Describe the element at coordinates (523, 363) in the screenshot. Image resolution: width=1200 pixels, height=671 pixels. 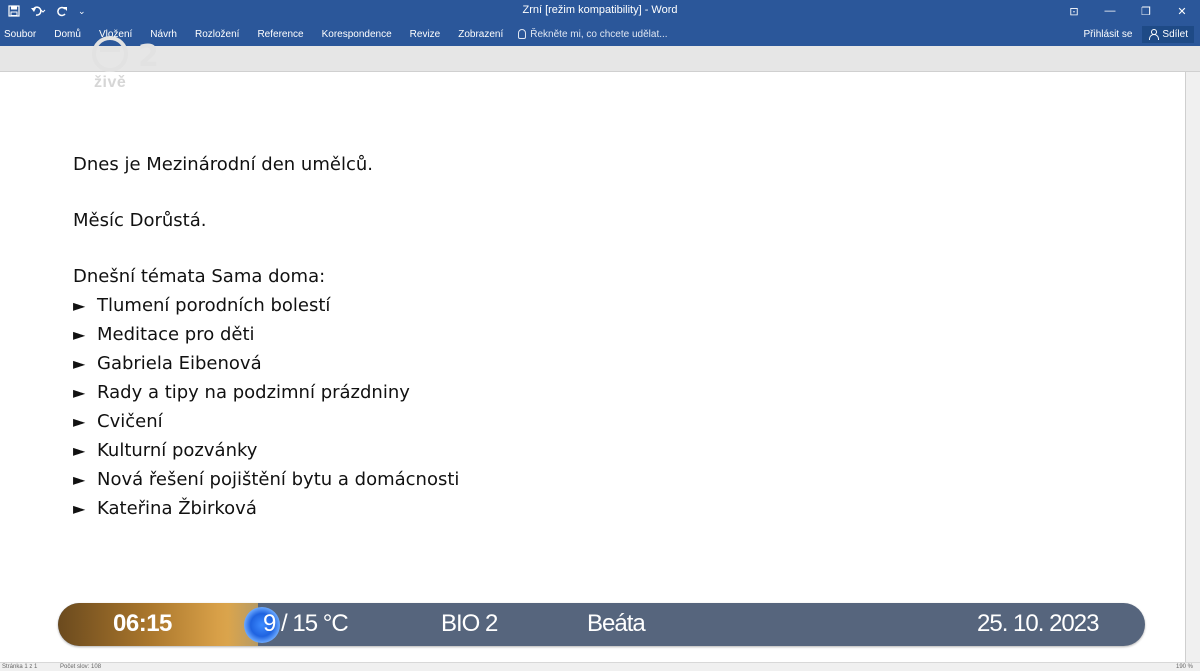
I see `list-item: ► Gabriela Eibenová` at that location.